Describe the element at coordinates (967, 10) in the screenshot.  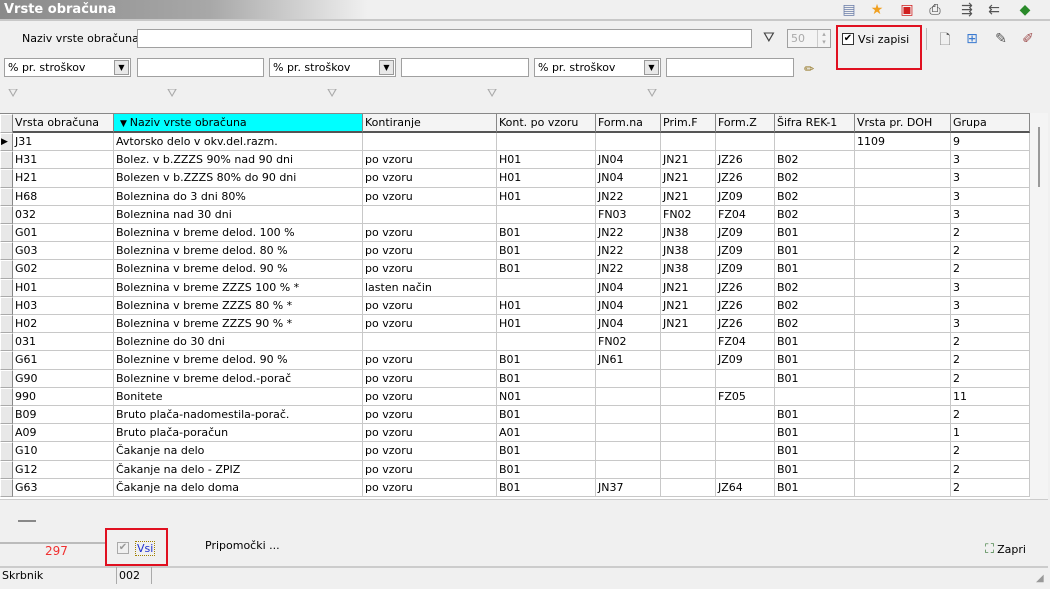
I see `export-icon: ⇶` at that location.